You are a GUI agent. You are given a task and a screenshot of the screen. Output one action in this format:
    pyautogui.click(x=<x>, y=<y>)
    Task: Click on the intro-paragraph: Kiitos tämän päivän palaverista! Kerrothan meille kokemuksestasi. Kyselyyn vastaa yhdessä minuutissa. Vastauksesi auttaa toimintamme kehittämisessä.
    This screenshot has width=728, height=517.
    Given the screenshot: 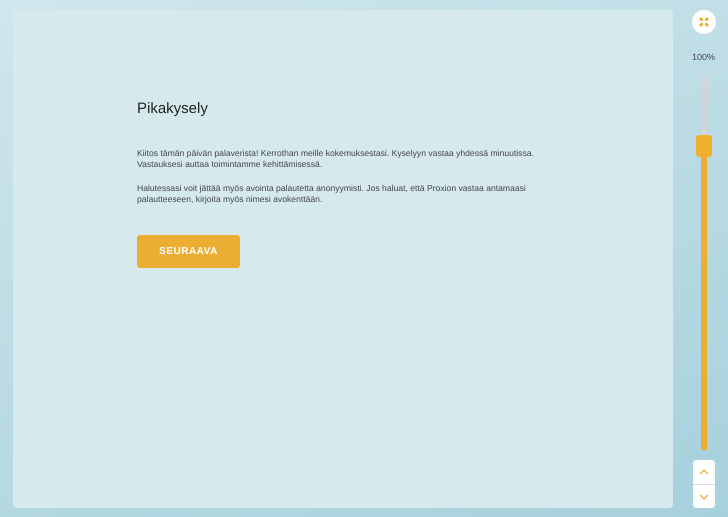 What is the action you would take?
    pyautogui.click(x=336, y=159)
    